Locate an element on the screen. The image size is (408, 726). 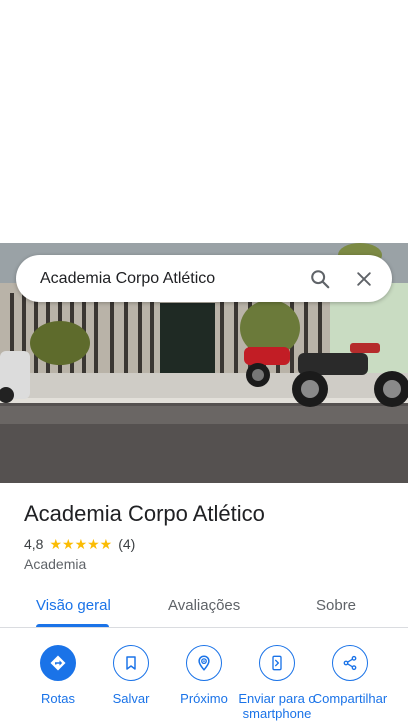
search-bar: Academia Corpo Atlético is located at coordinates (204, 278).